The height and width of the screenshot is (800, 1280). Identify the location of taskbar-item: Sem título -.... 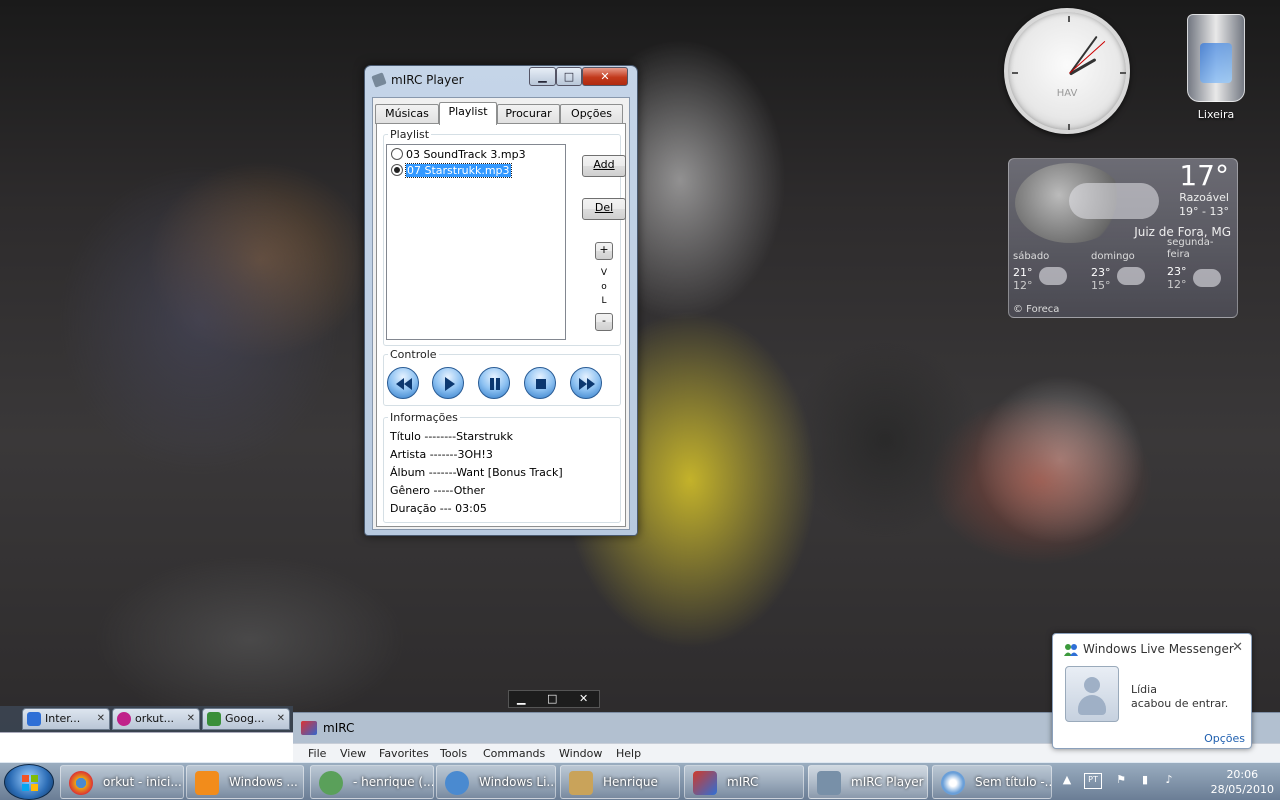
(992, 782).